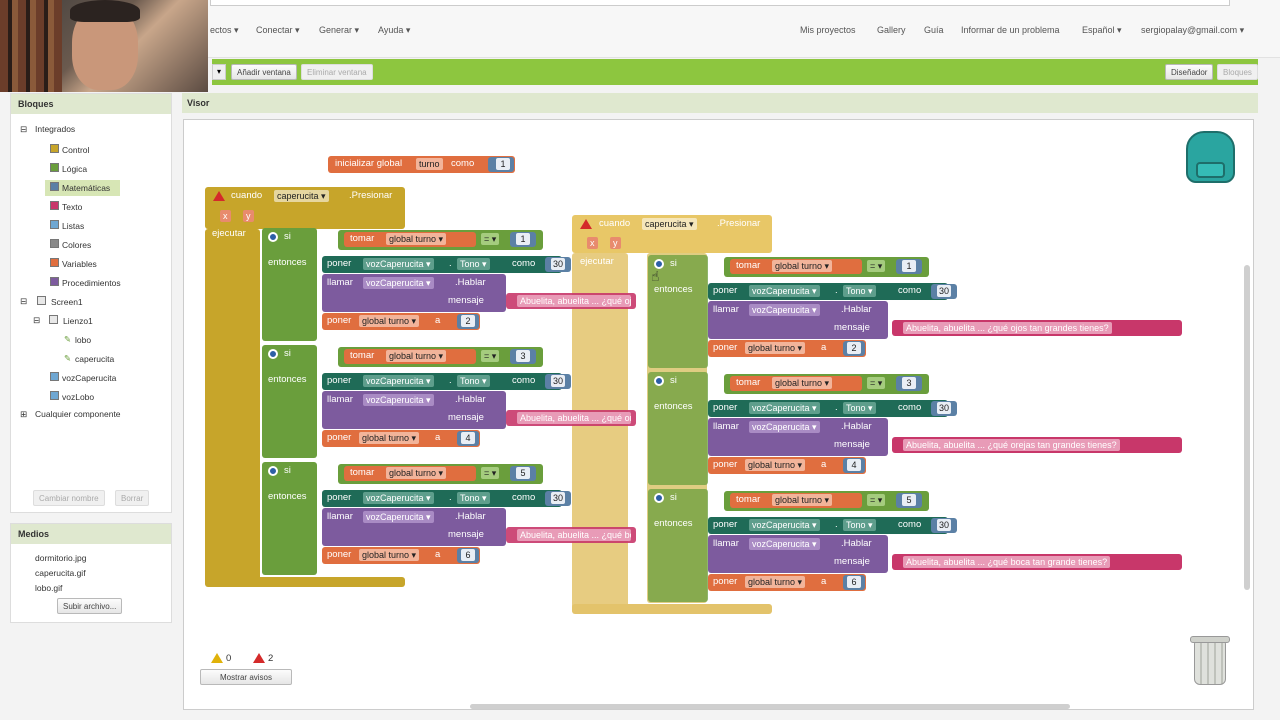  I want to click on category-text: Texto, so click(72, 207).